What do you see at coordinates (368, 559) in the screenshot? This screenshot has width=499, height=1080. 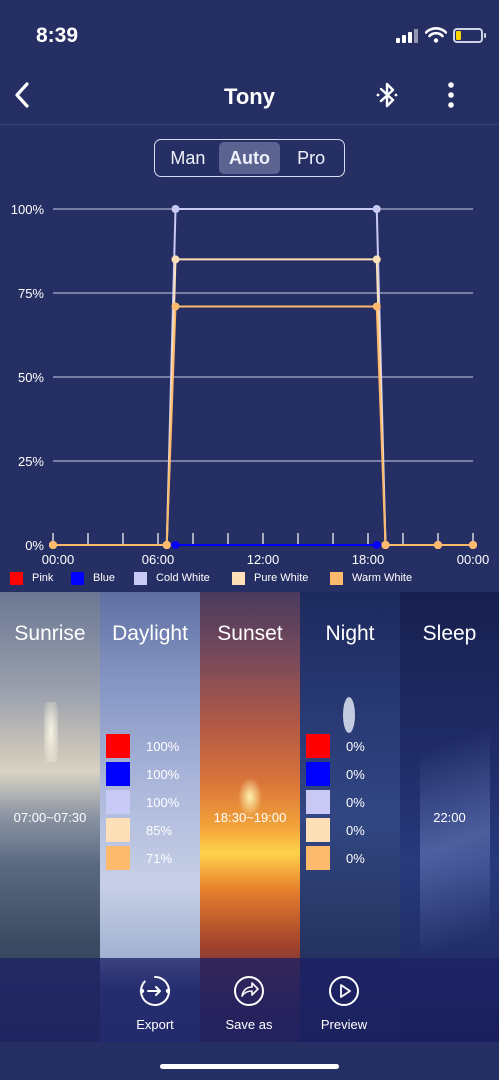 I see `x-tick-label: 18:00` at bounding box center [368, 559].